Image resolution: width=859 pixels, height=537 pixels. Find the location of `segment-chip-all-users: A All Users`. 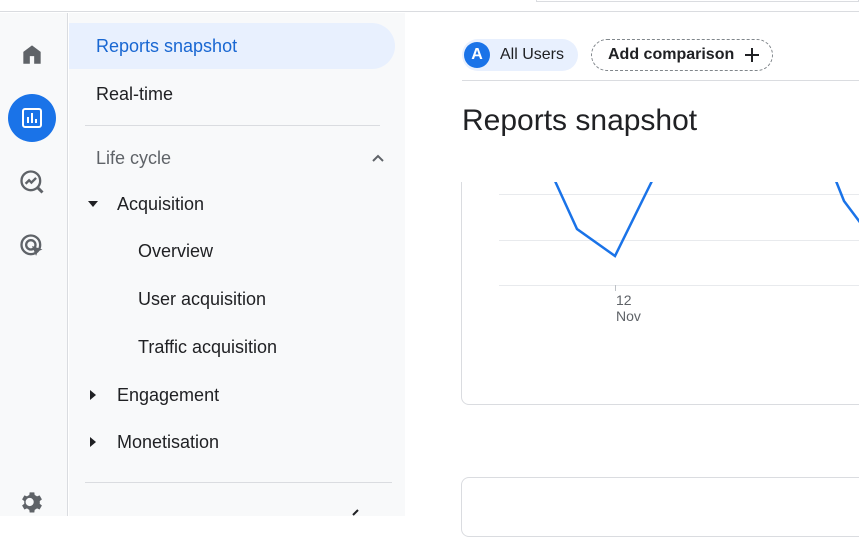

segment-chip-all-users: A All Users is located at coordinates (520, 55).